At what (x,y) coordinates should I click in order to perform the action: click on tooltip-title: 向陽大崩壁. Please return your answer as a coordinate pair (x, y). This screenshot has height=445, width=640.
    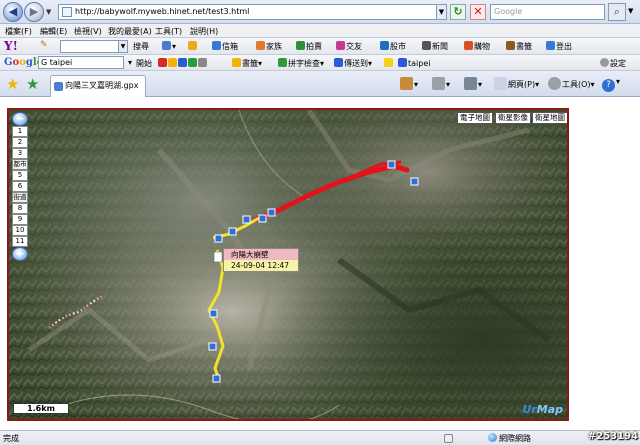
    Looking at the image, I should click on (261, 254).